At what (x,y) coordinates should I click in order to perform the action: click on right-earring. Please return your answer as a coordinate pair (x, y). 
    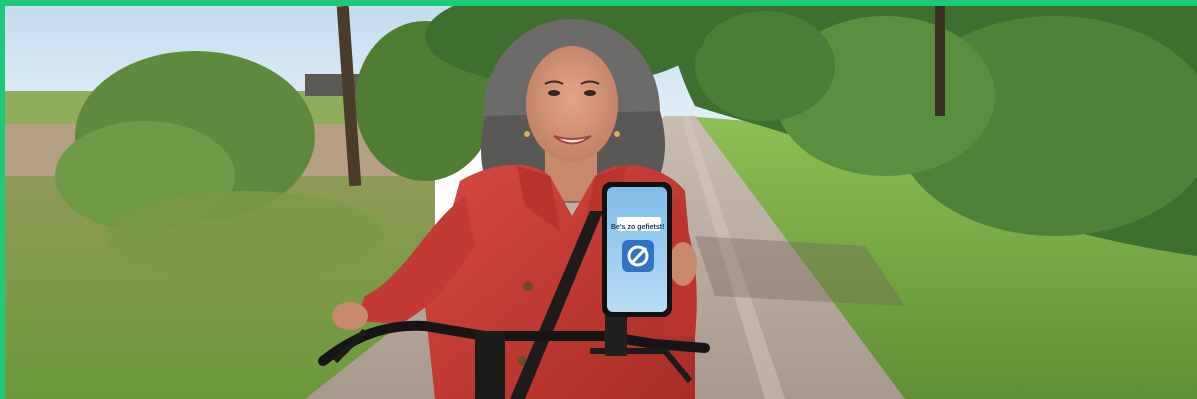
    Looking at the image, I should click on (617, 134).